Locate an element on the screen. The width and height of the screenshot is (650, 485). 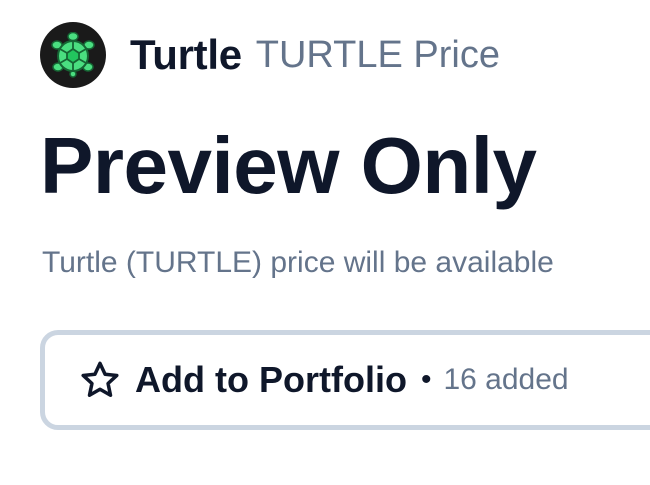
coin-name: Turtle is located at coordinates (186, 54).